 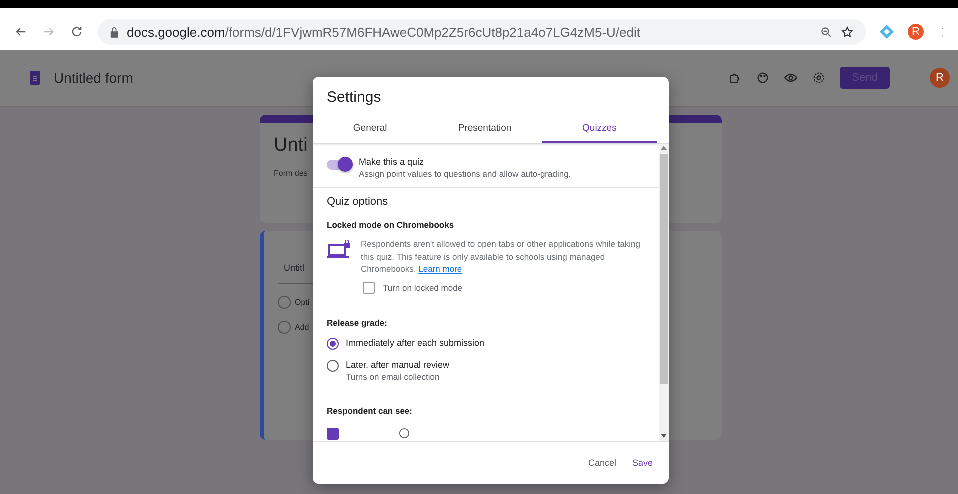 What do you see at coordinates (340, 165) in the screenshot?
I see `quiz-toggle` at bounding box center [340, 165].